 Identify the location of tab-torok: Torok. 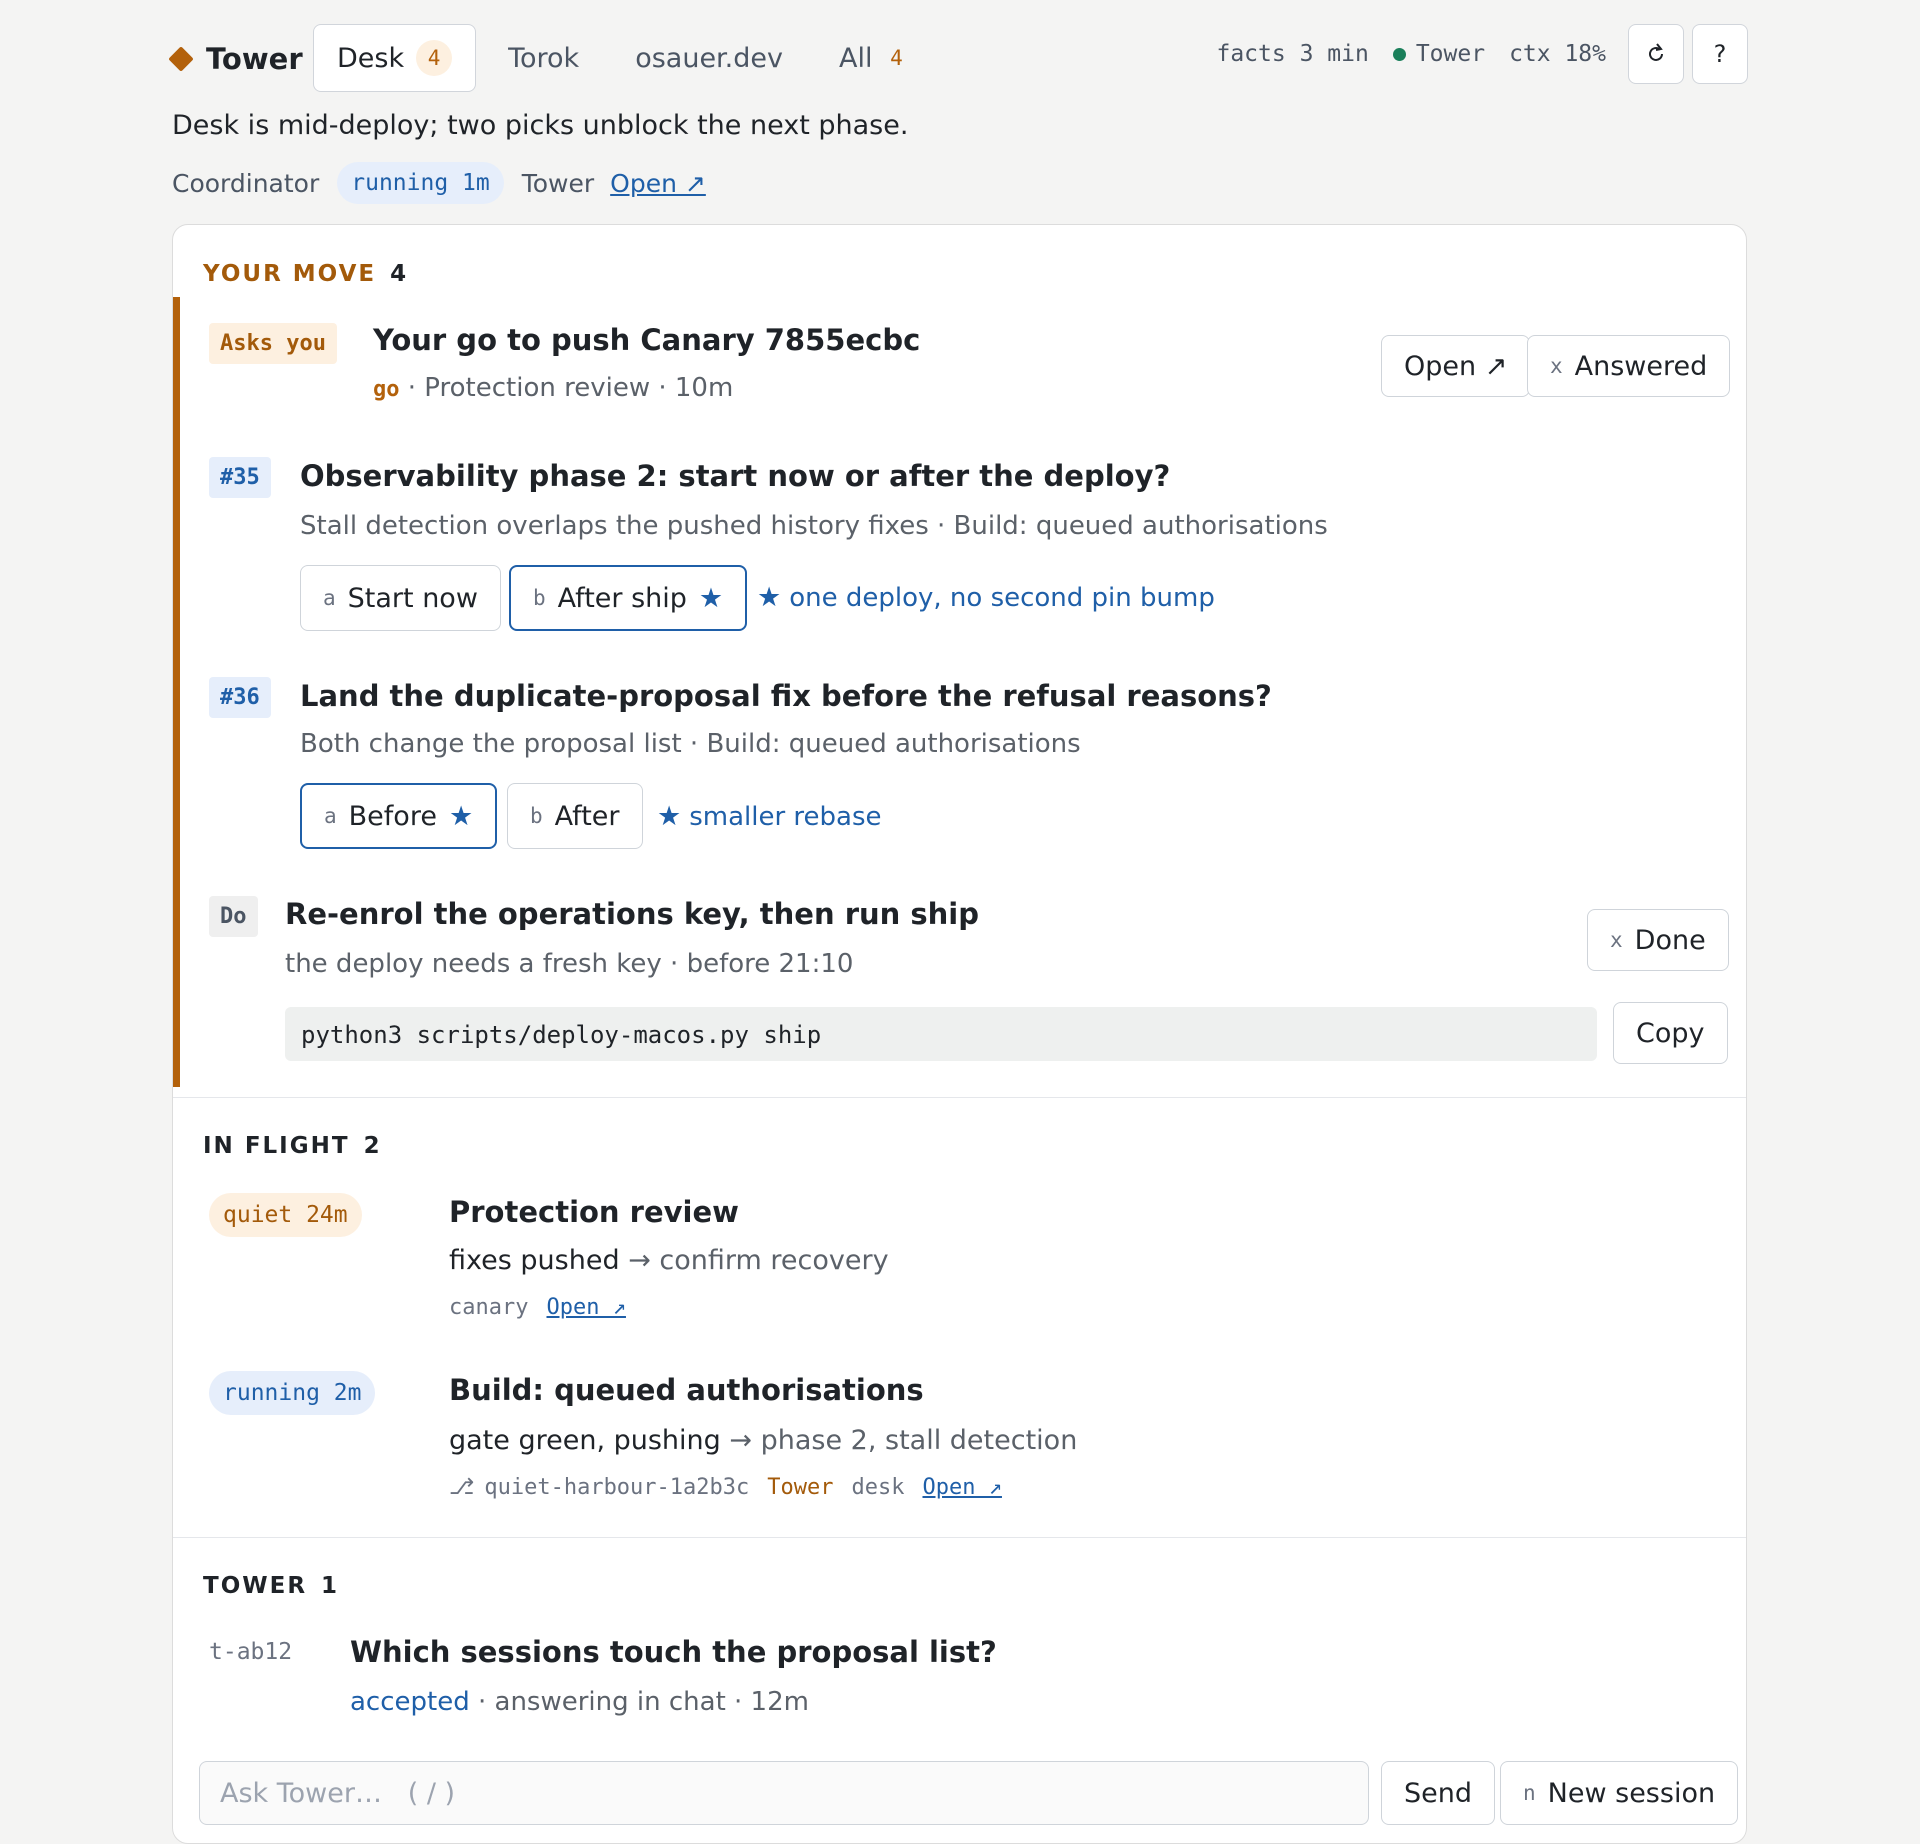
(543, 58).